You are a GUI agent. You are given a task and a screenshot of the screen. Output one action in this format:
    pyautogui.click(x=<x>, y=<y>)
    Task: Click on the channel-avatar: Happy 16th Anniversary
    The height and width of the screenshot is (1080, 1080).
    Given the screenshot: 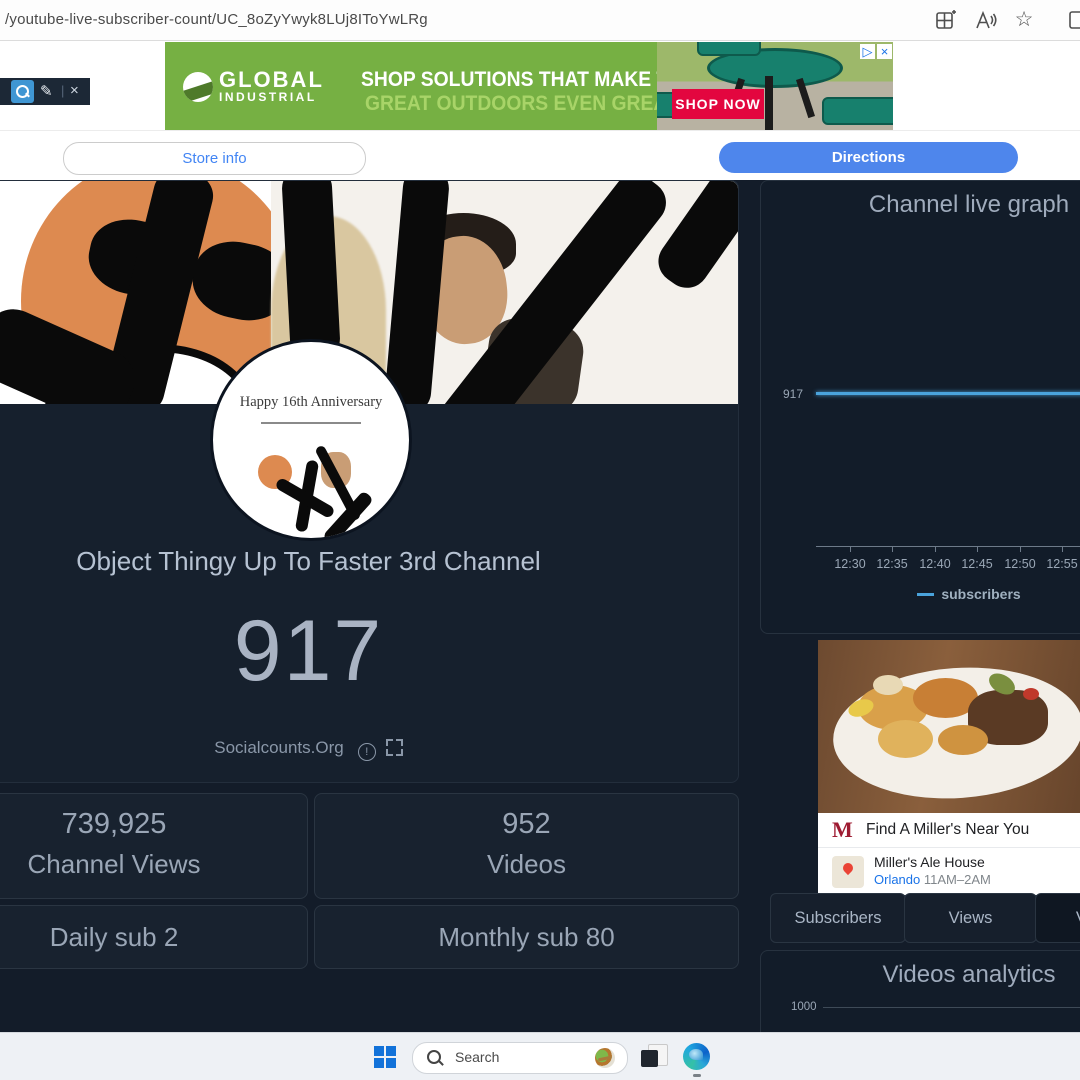 What is the action you would take?
    pyautogui.click(x=311, y=440)
    